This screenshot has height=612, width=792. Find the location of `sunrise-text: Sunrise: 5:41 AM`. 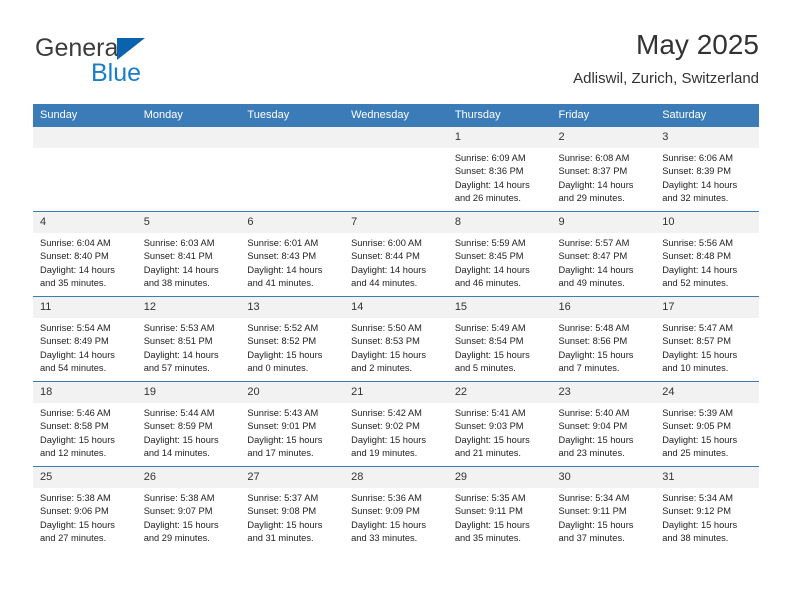

sunrise-text: Sunrise: 5:41 AM is located at coordinates (490, 413).